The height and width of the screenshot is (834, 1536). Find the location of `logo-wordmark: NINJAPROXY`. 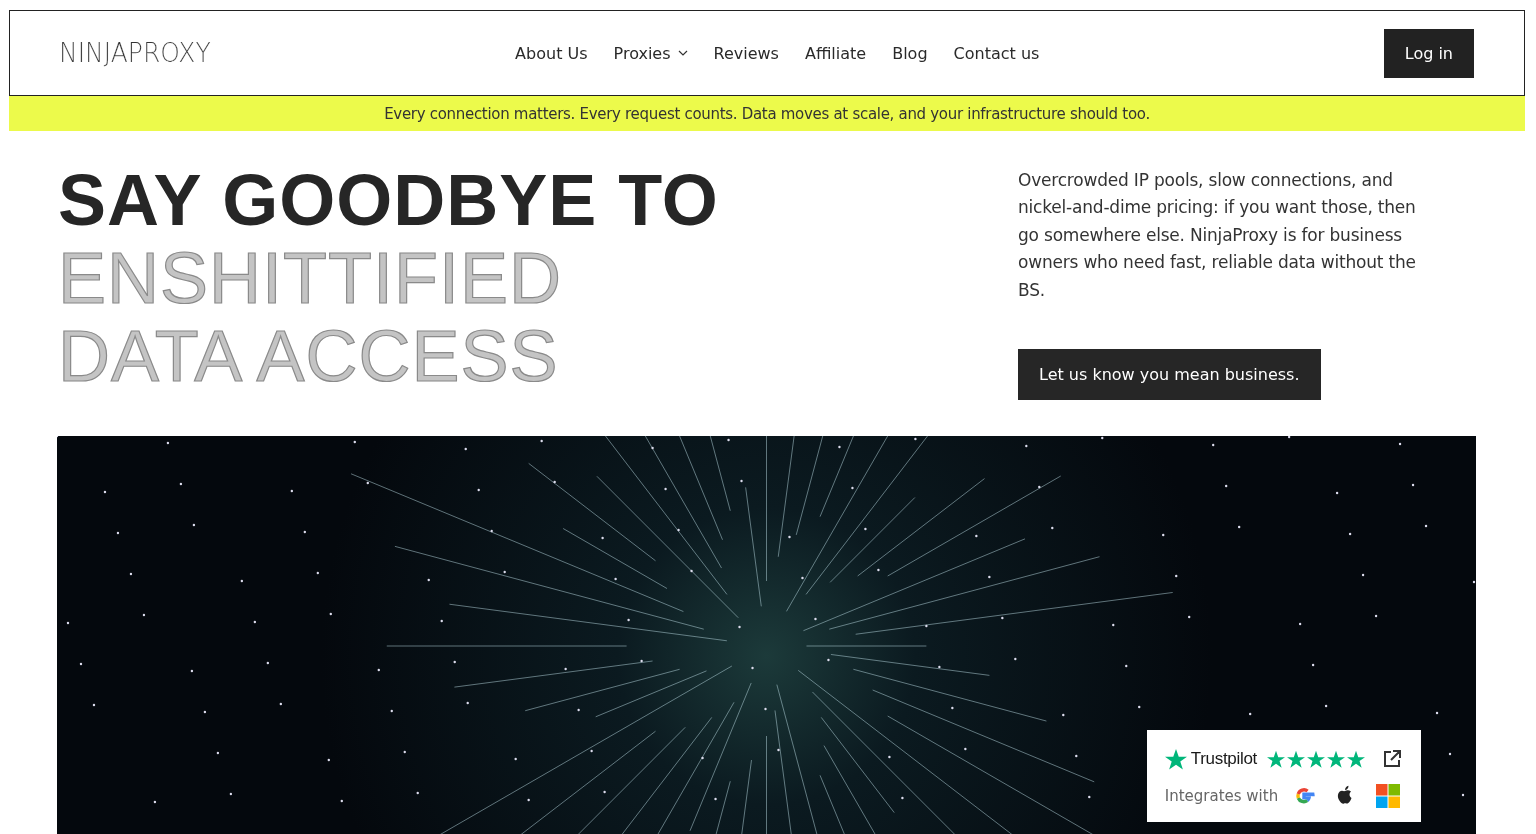

logo-wordmark: NINJAPROXY is located at coordinates (135, 53).